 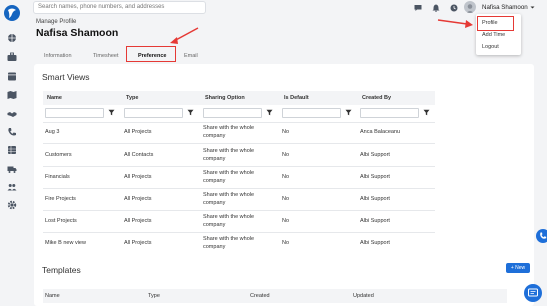 What do you see at coordinates (58, 156) in the screenshot?
I see `table-cell: Customers` at bounding box center [58, 156].